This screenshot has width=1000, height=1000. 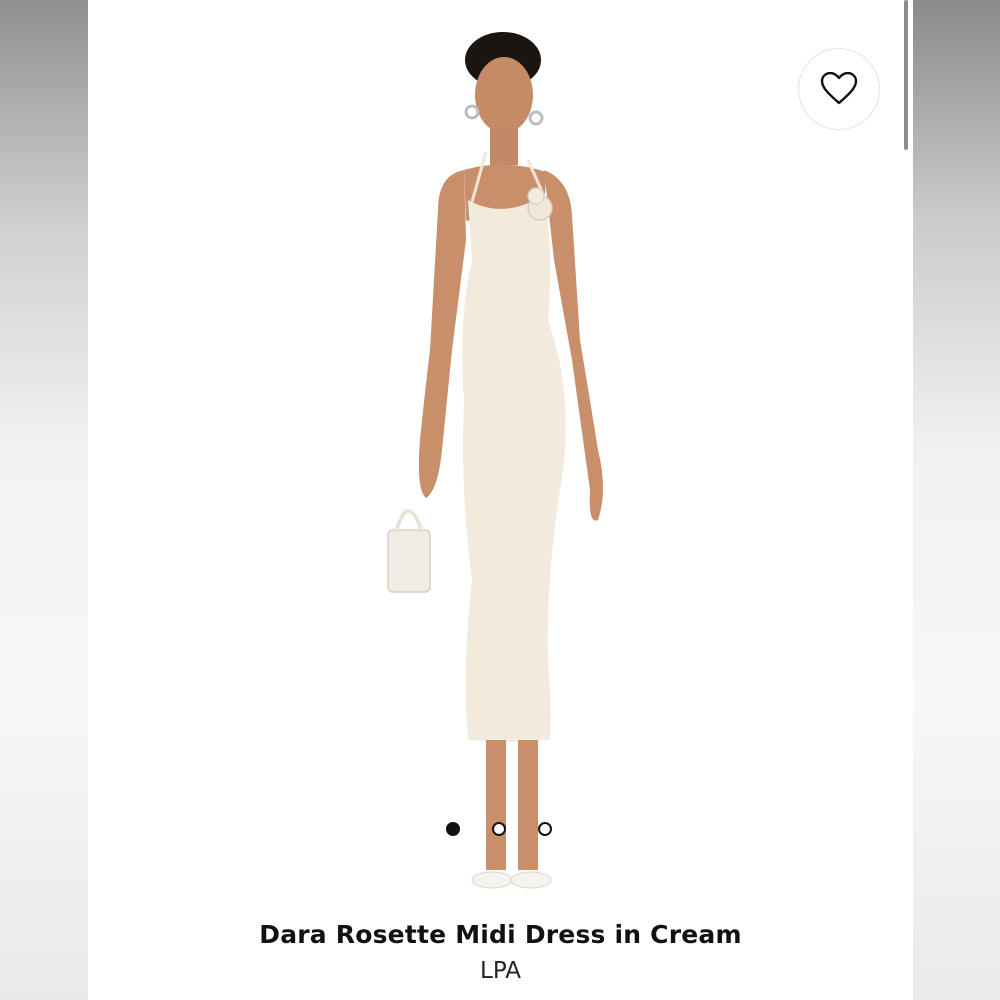 What do you see at coordinates (409, 561) in the screenshot?
I see `handbag` at bounding box center [409, 561].